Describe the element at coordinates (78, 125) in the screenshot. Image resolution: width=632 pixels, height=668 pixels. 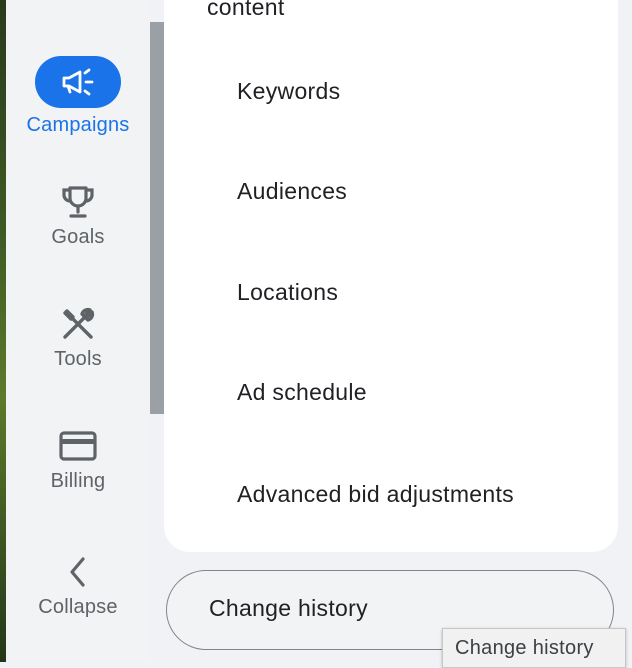
I see `nav-label-campaigns: Campaigns` at that location.